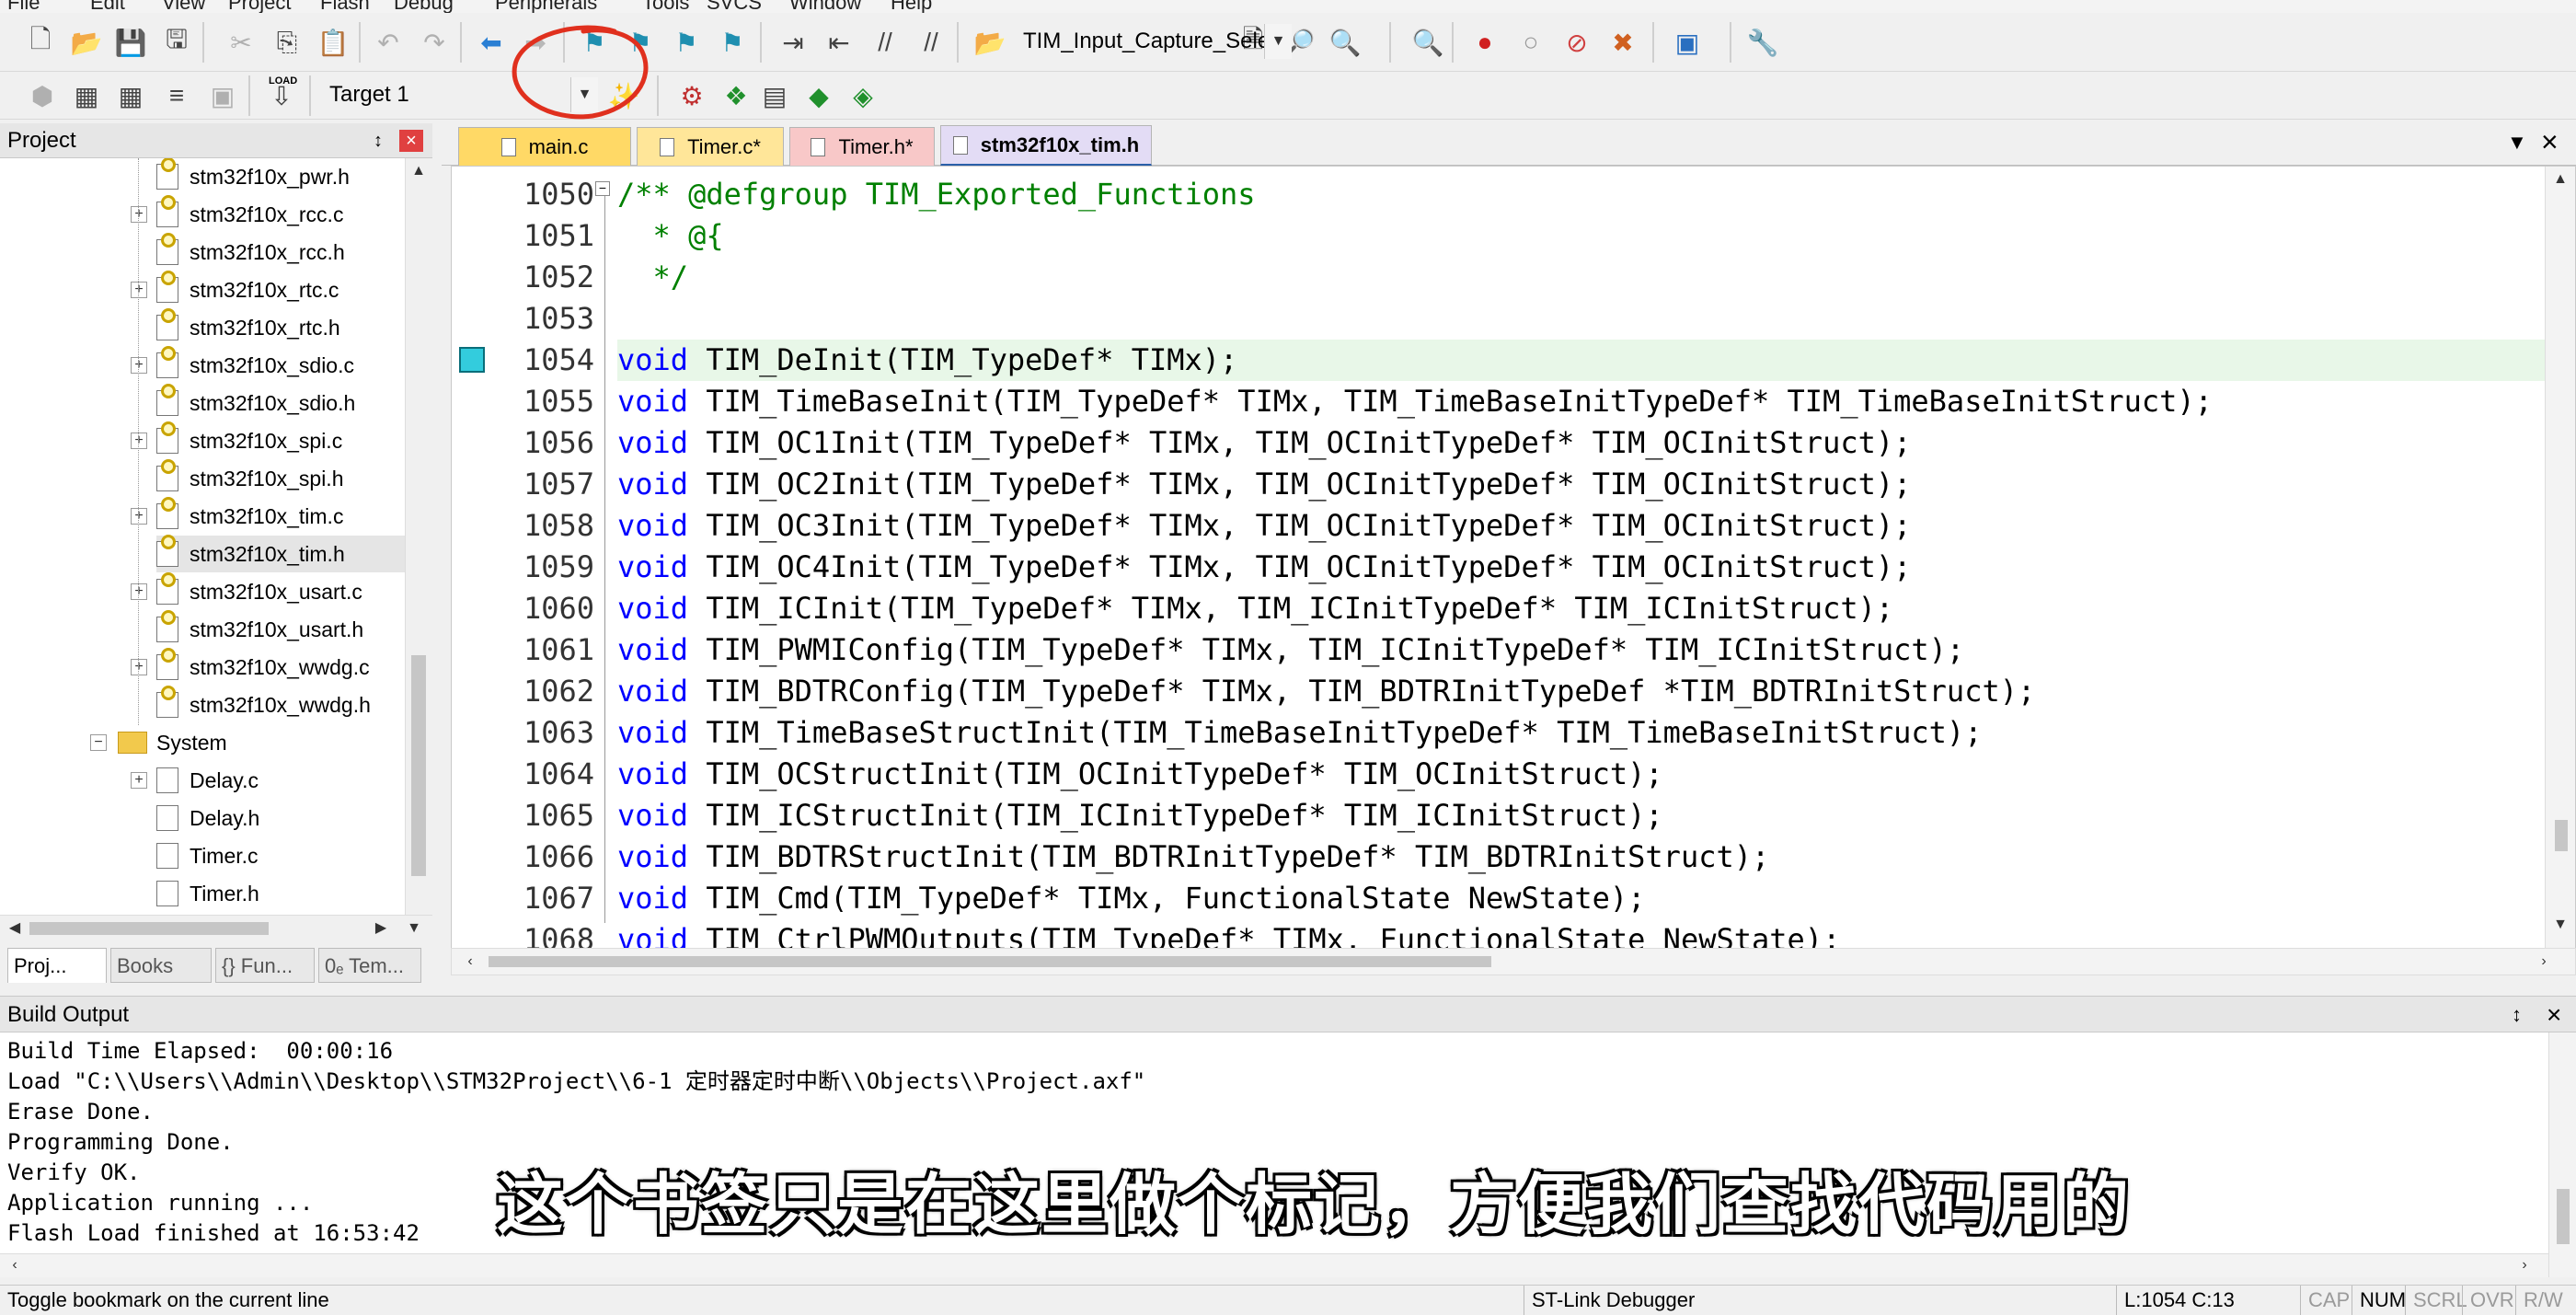  I want to click on scroll-right-icon: ▶, so click(381, 928).